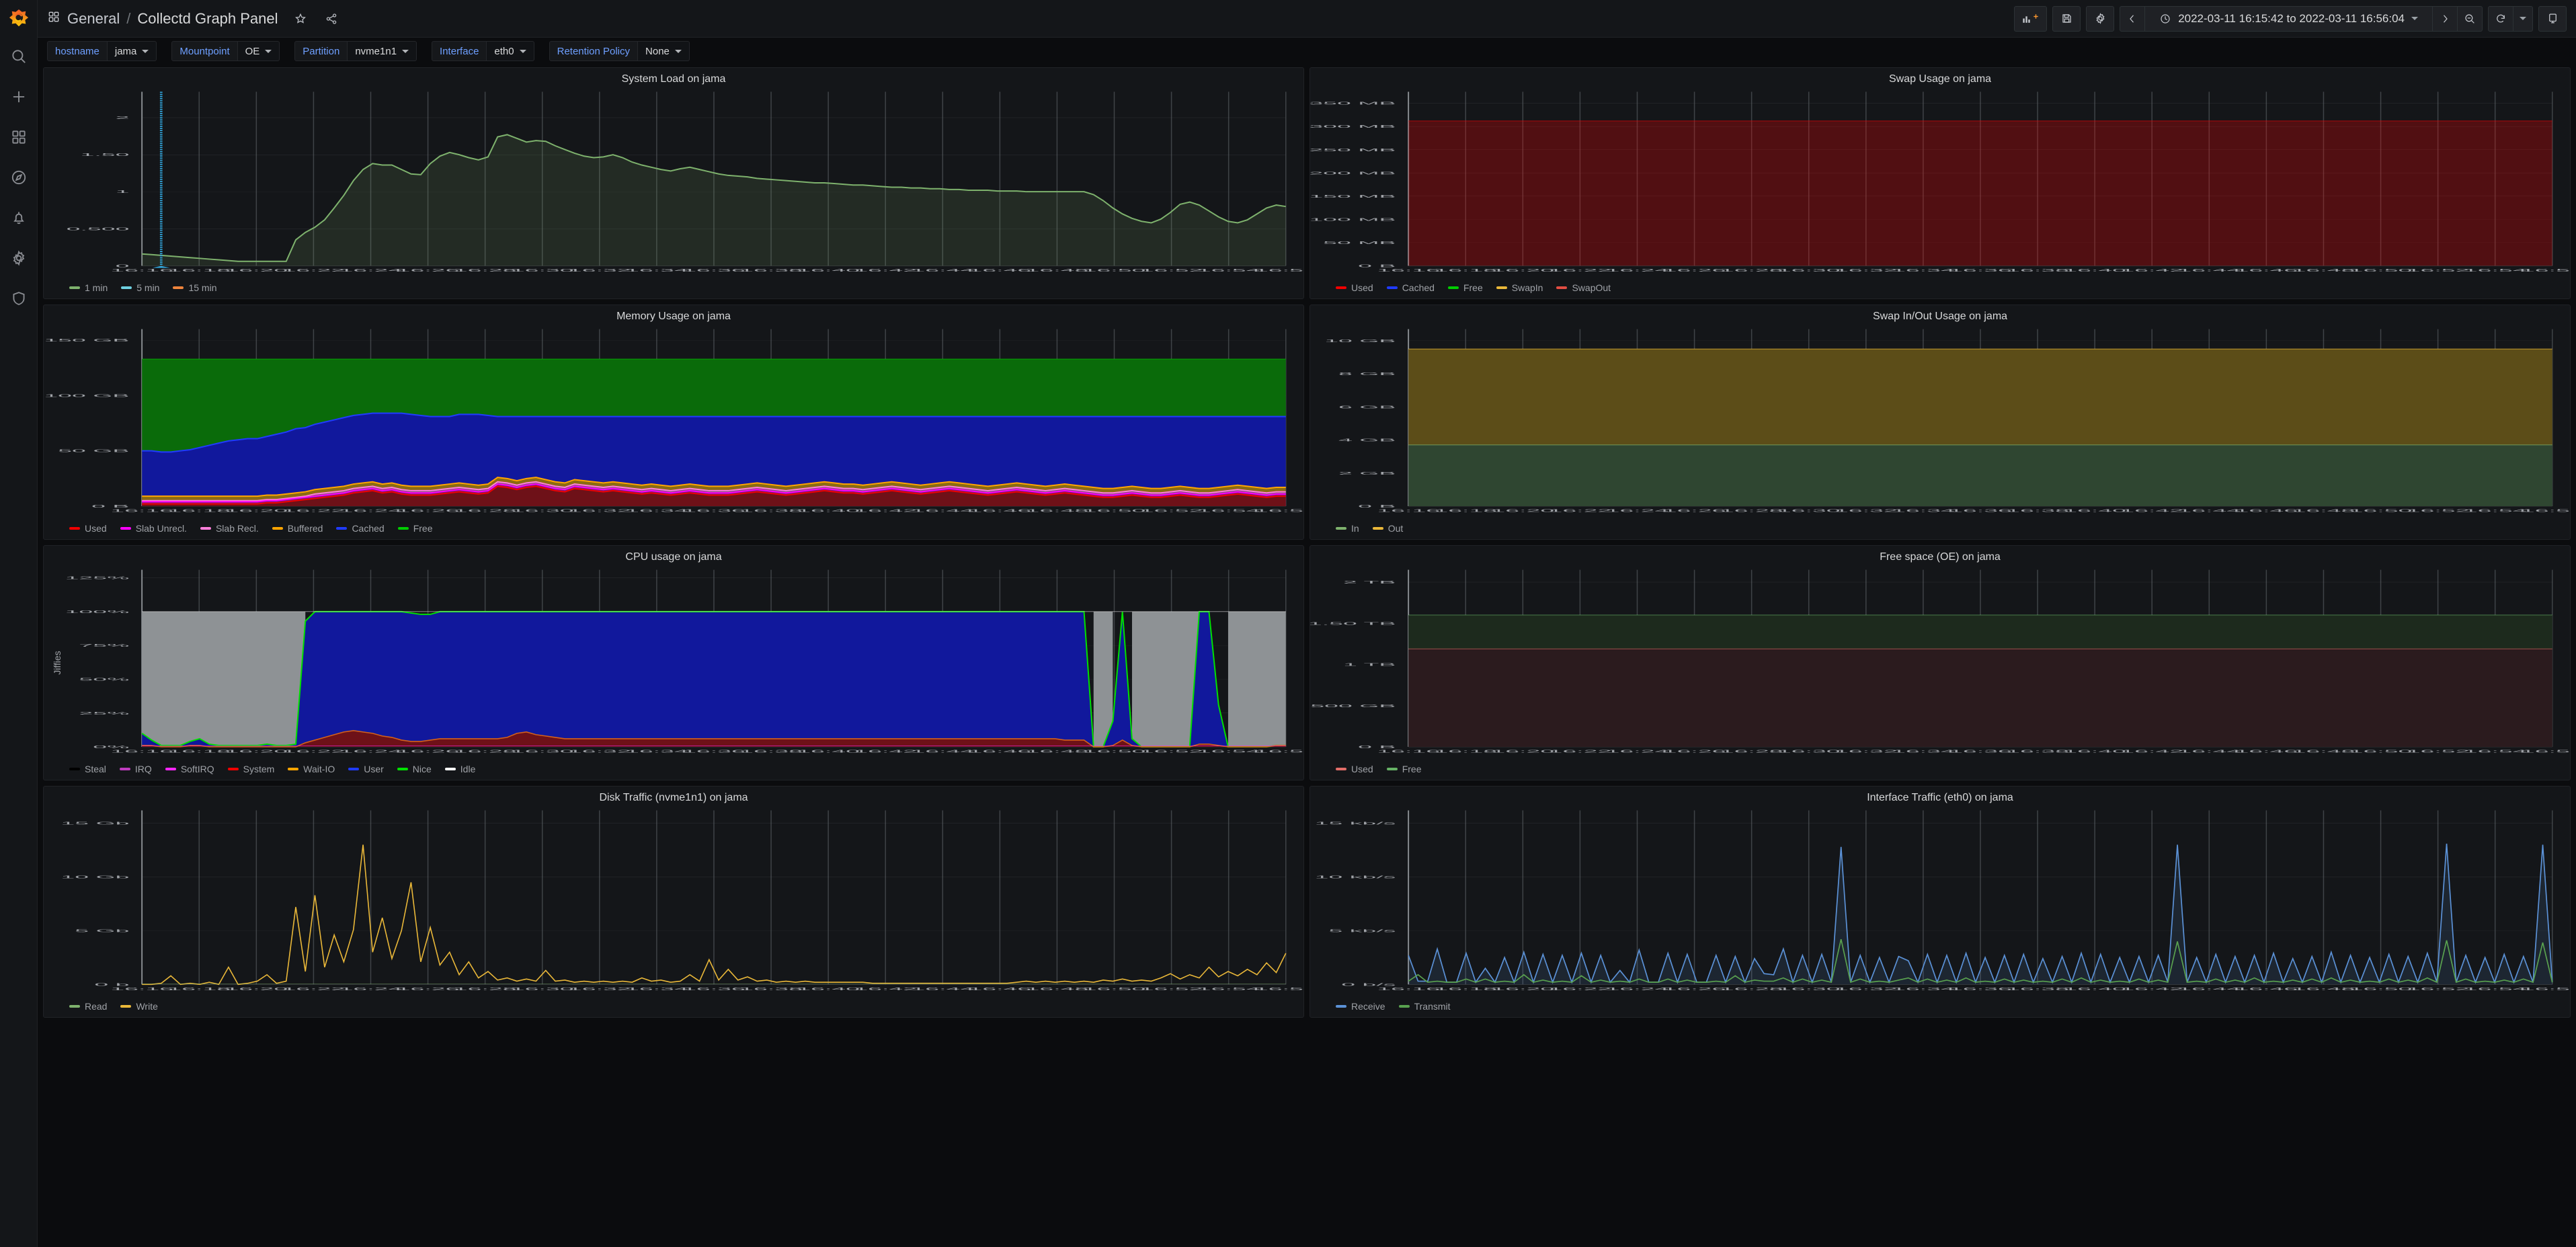 The height and width of the screenshot is (1247, 2576). I want to click on chevron-down-icon, so click(2414, 18).